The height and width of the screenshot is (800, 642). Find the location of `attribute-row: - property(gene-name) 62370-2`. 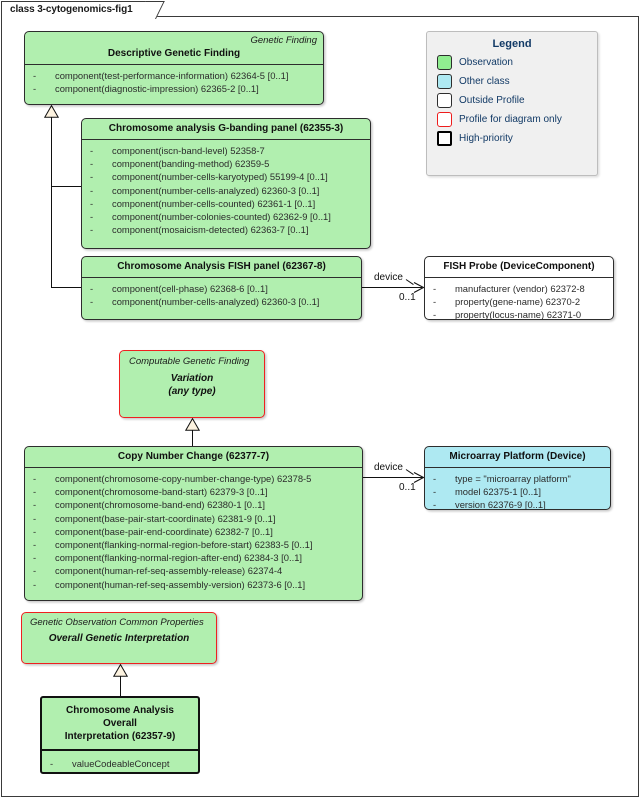

attribute-row: - property(gene-name) 62370-2 is located at coordinates (507, 302).